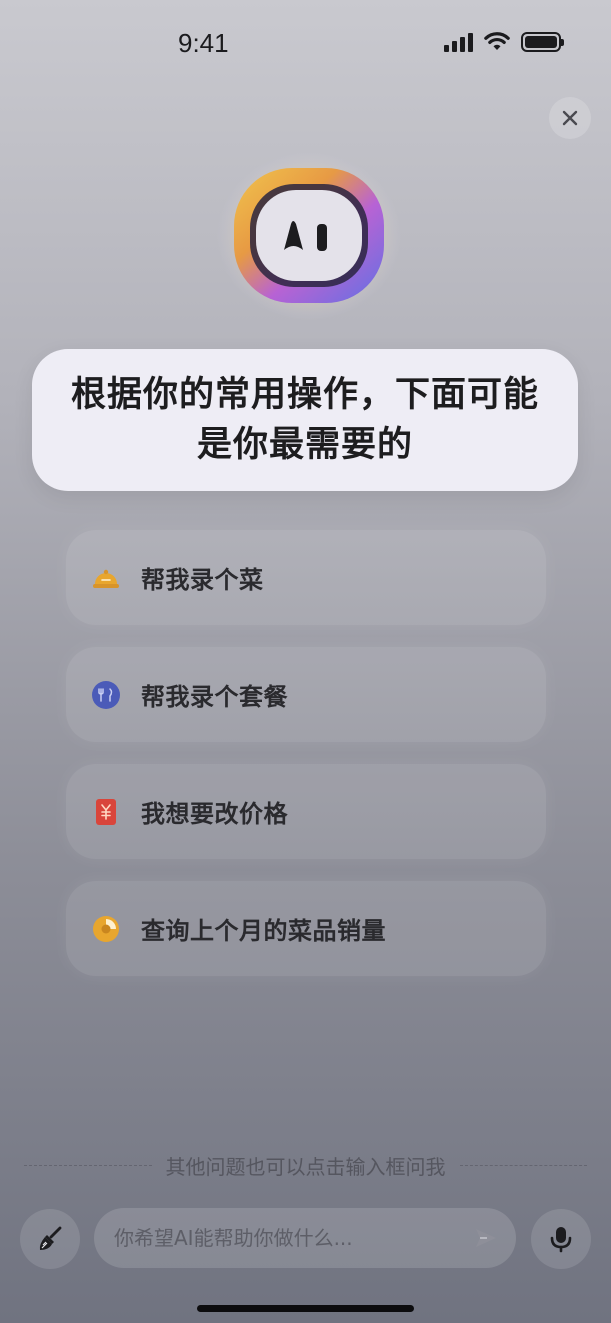 The image size is (611, 1323). I want to click on home-indicator, so click(305, 1308).